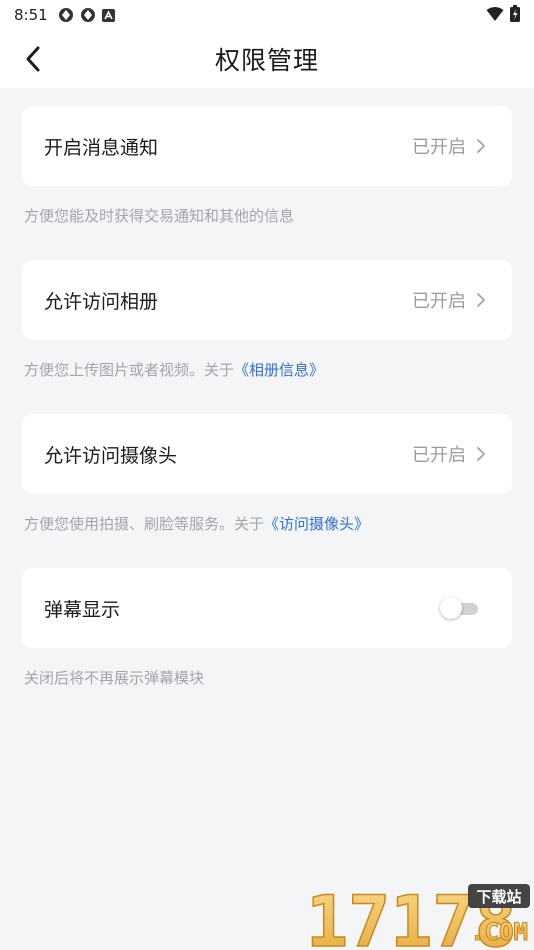  What do you see at coordinates (495, 13) in the screenshot?
I see `wifi-icon` at bounding box center [495, 13].